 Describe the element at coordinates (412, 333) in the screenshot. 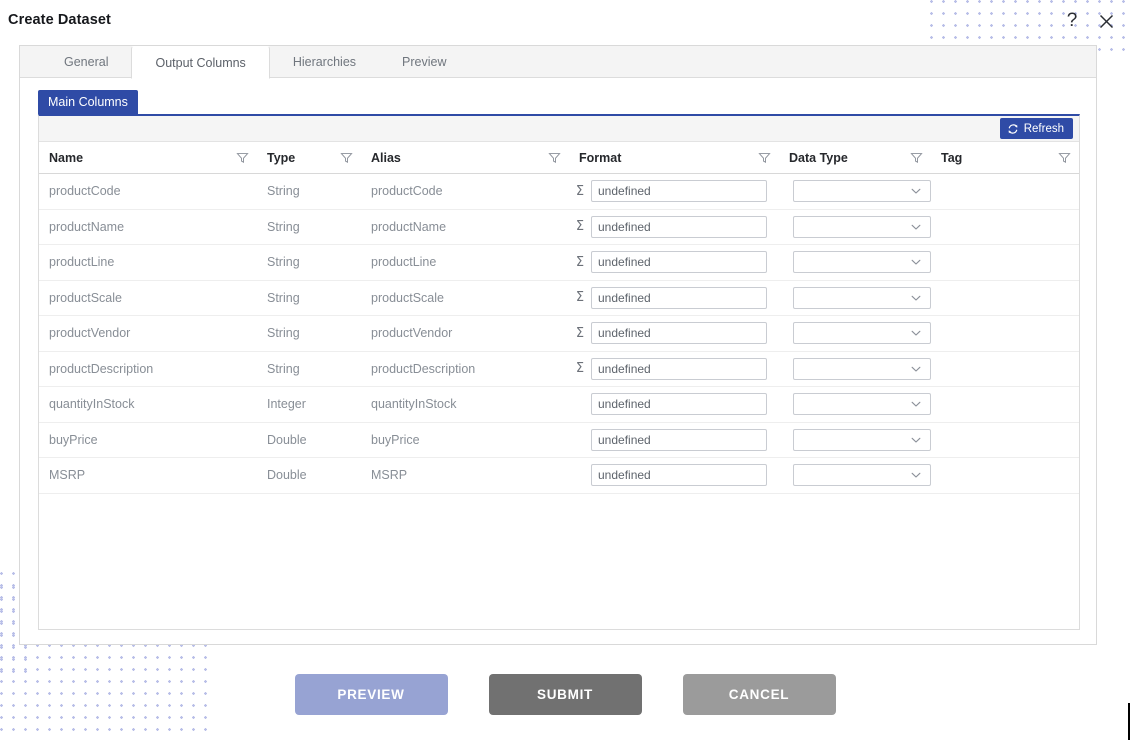

I see `column-alias-value: productVendor` at that location.